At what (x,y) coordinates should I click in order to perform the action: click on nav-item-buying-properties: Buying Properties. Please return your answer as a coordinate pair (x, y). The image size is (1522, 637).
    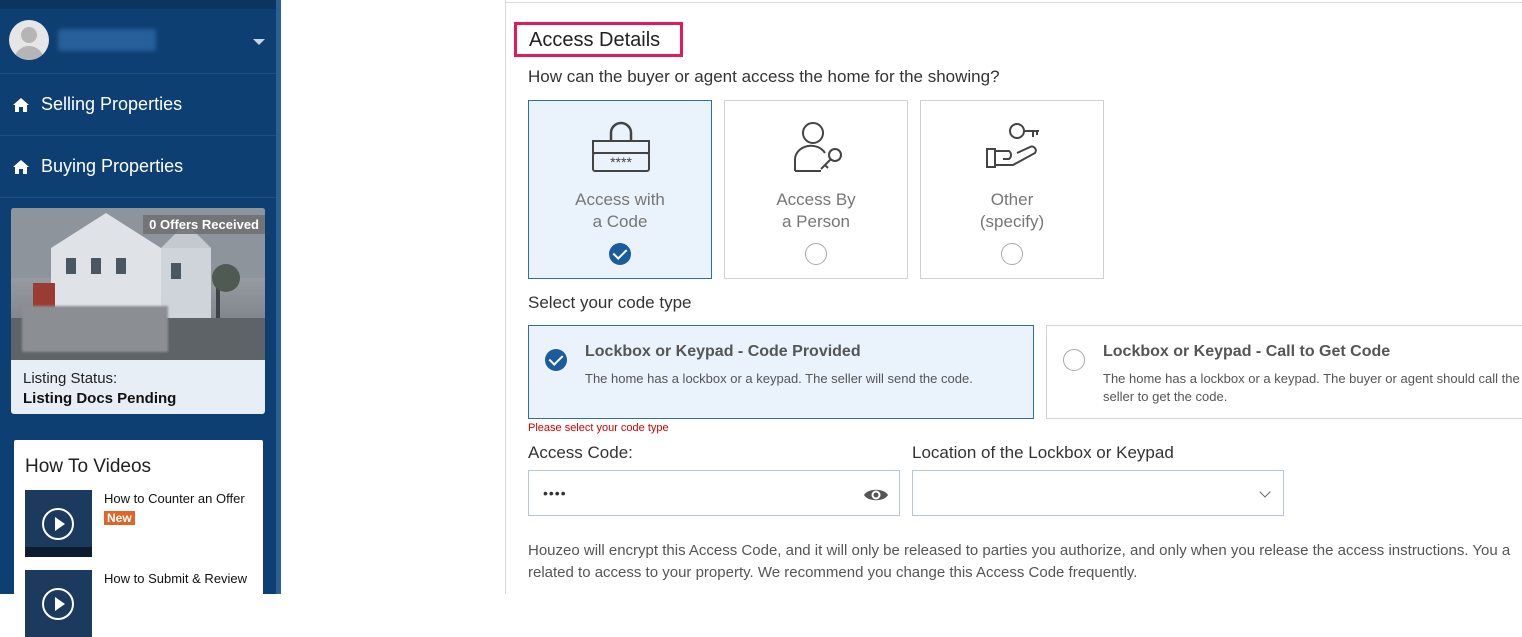
    Looking at the image, I should click on (138, 167).